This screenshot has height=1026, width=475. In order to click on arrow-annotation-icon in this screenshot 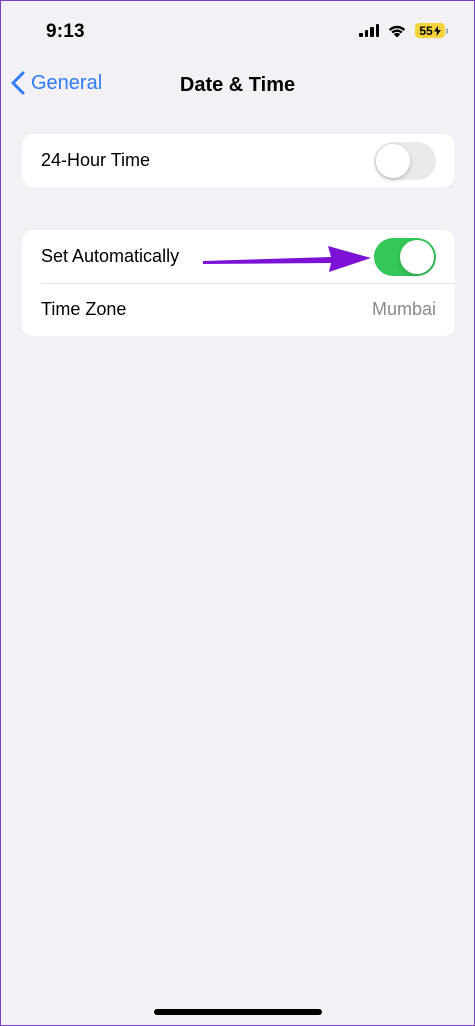, I will do `click(287, 259)`.